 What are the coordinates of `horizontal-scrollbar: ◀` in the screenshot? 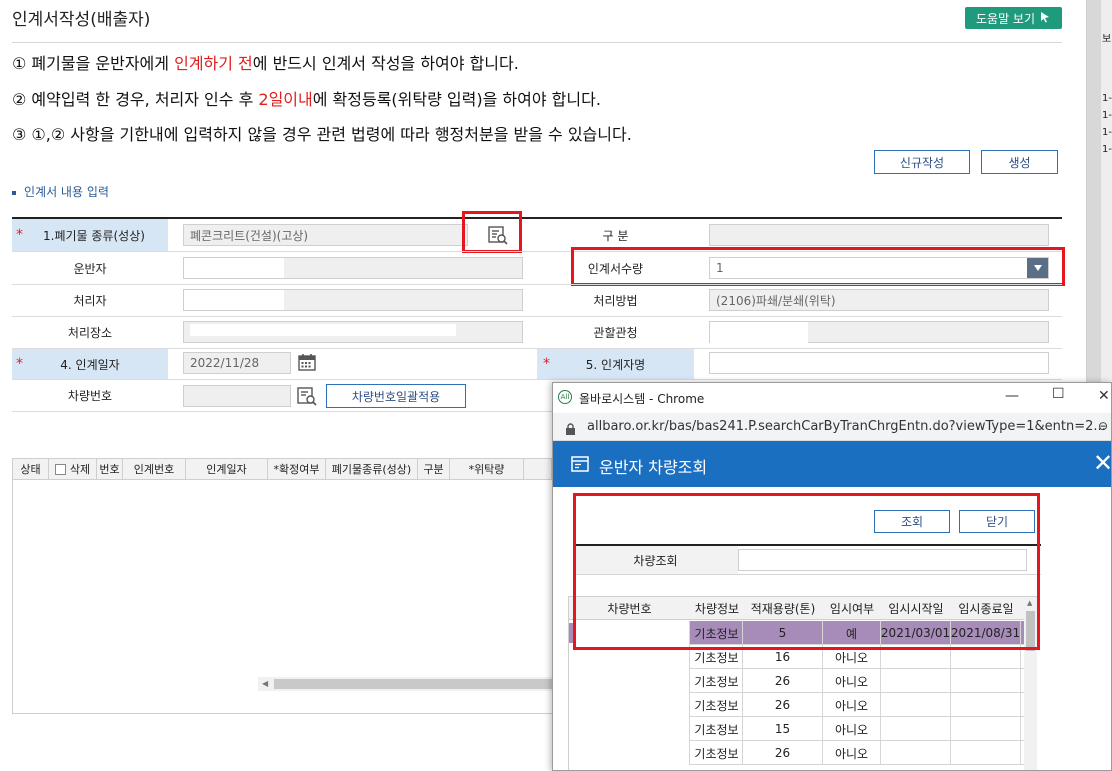 It's located at (406, 684).